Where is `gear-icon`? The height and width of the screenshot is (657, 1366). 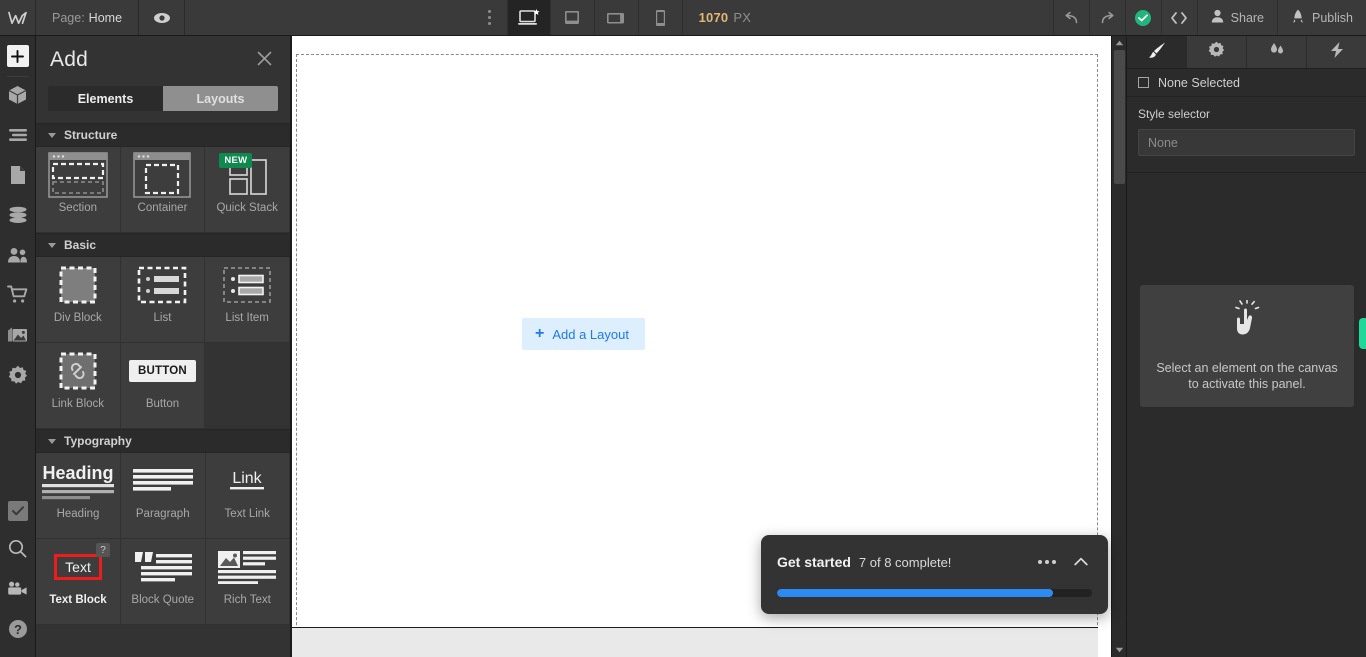 gear-icon is located at coordinates (18, 377).